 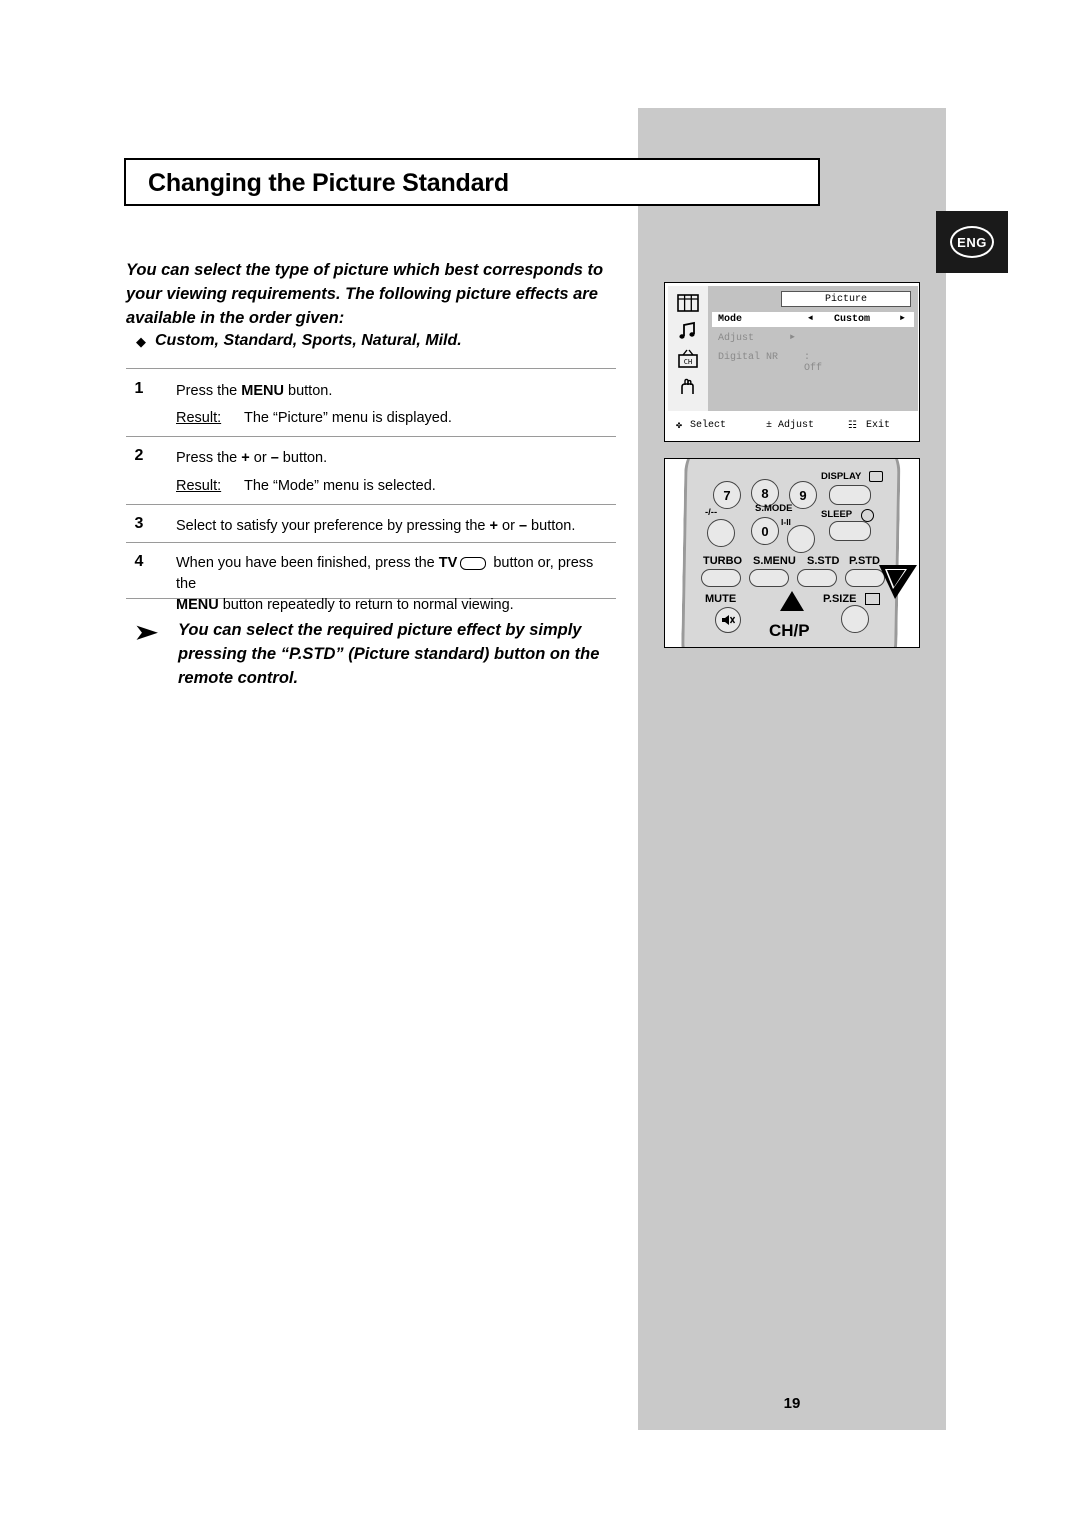 I want to click on picture-icon, so click(x=688, y=303).